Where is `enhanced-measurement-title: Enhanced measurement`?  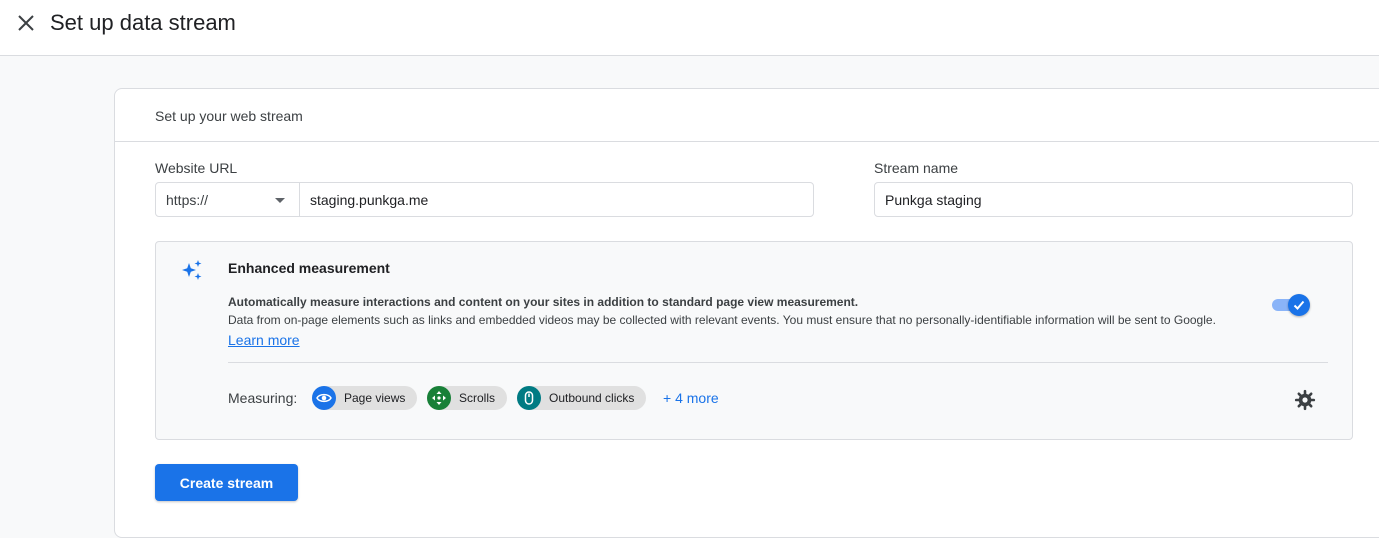 enhanced-measurement-title: Enhanced measurement is located at coordinates (309, 268).